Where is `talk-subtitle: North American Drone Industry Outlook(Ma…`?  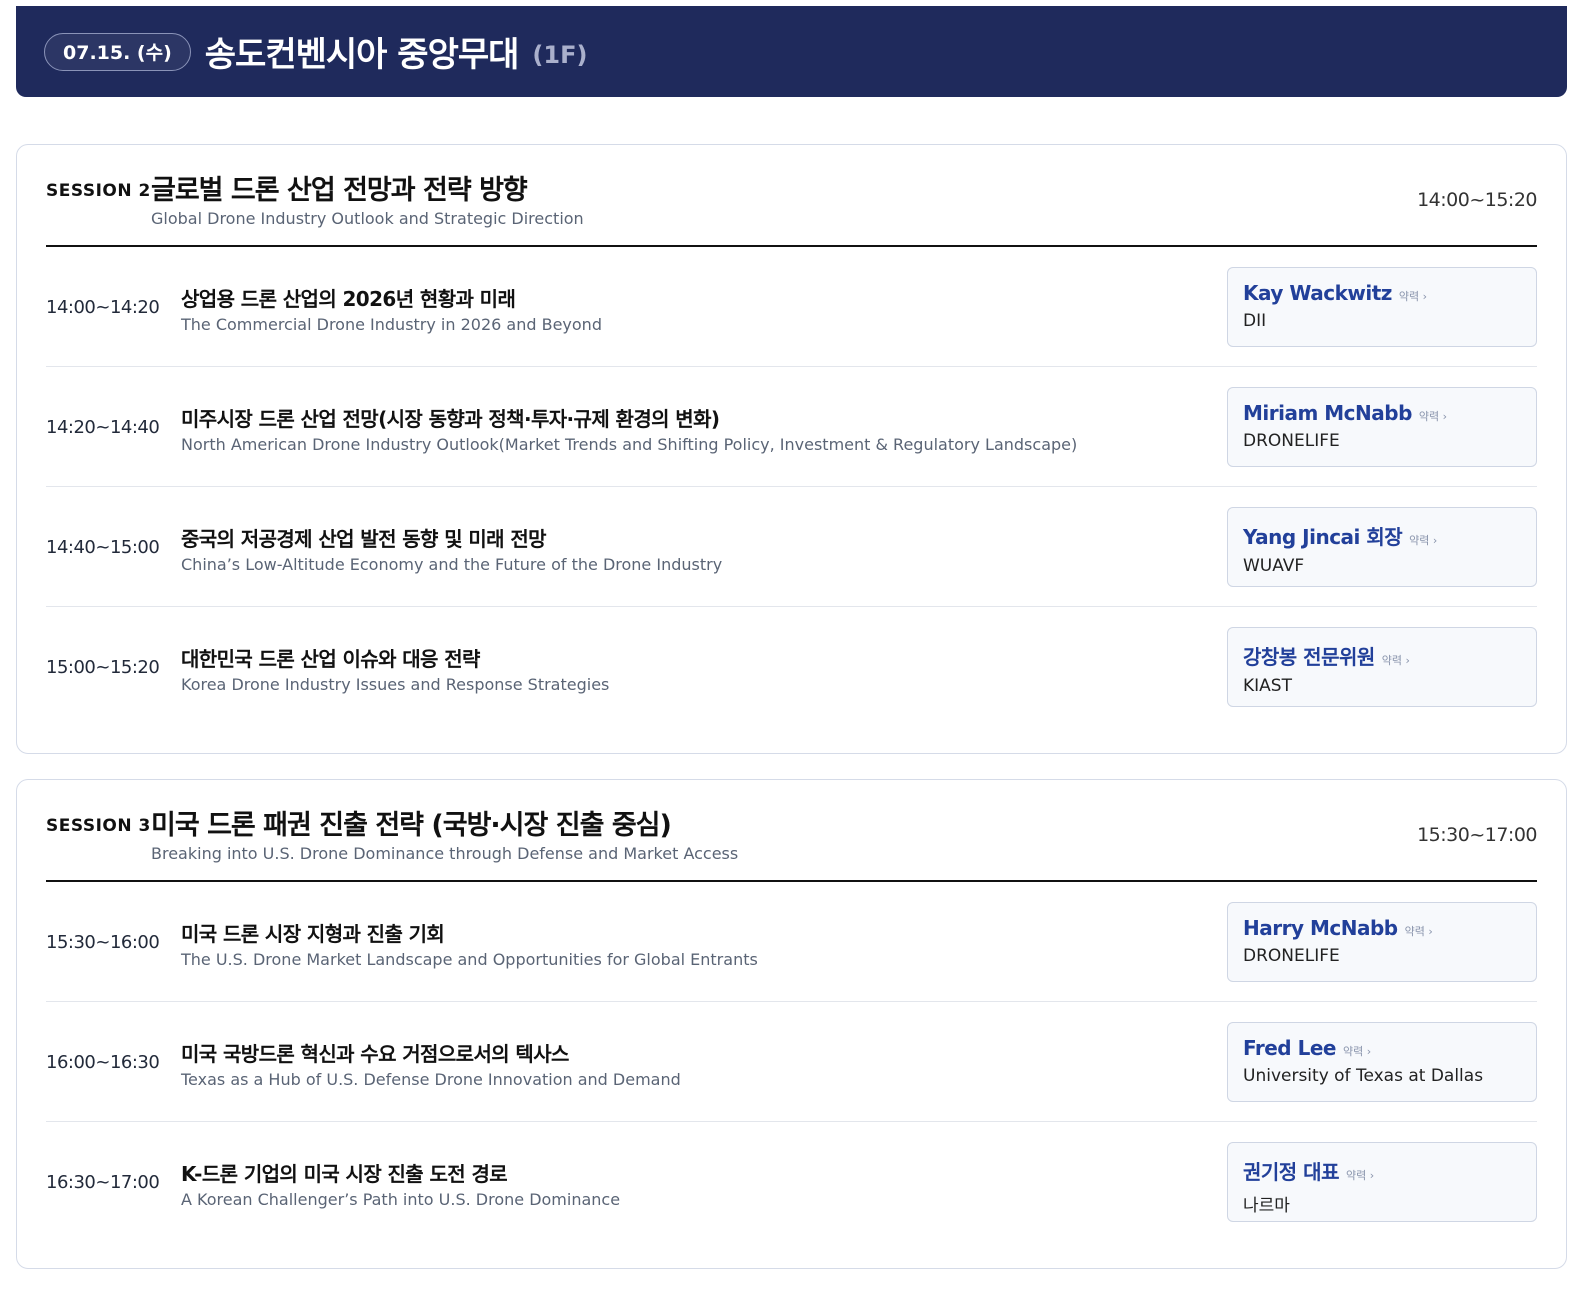 talk-subtitle: North American Drone Industry Outlook(Ma… is located at coordinates (629, 444).